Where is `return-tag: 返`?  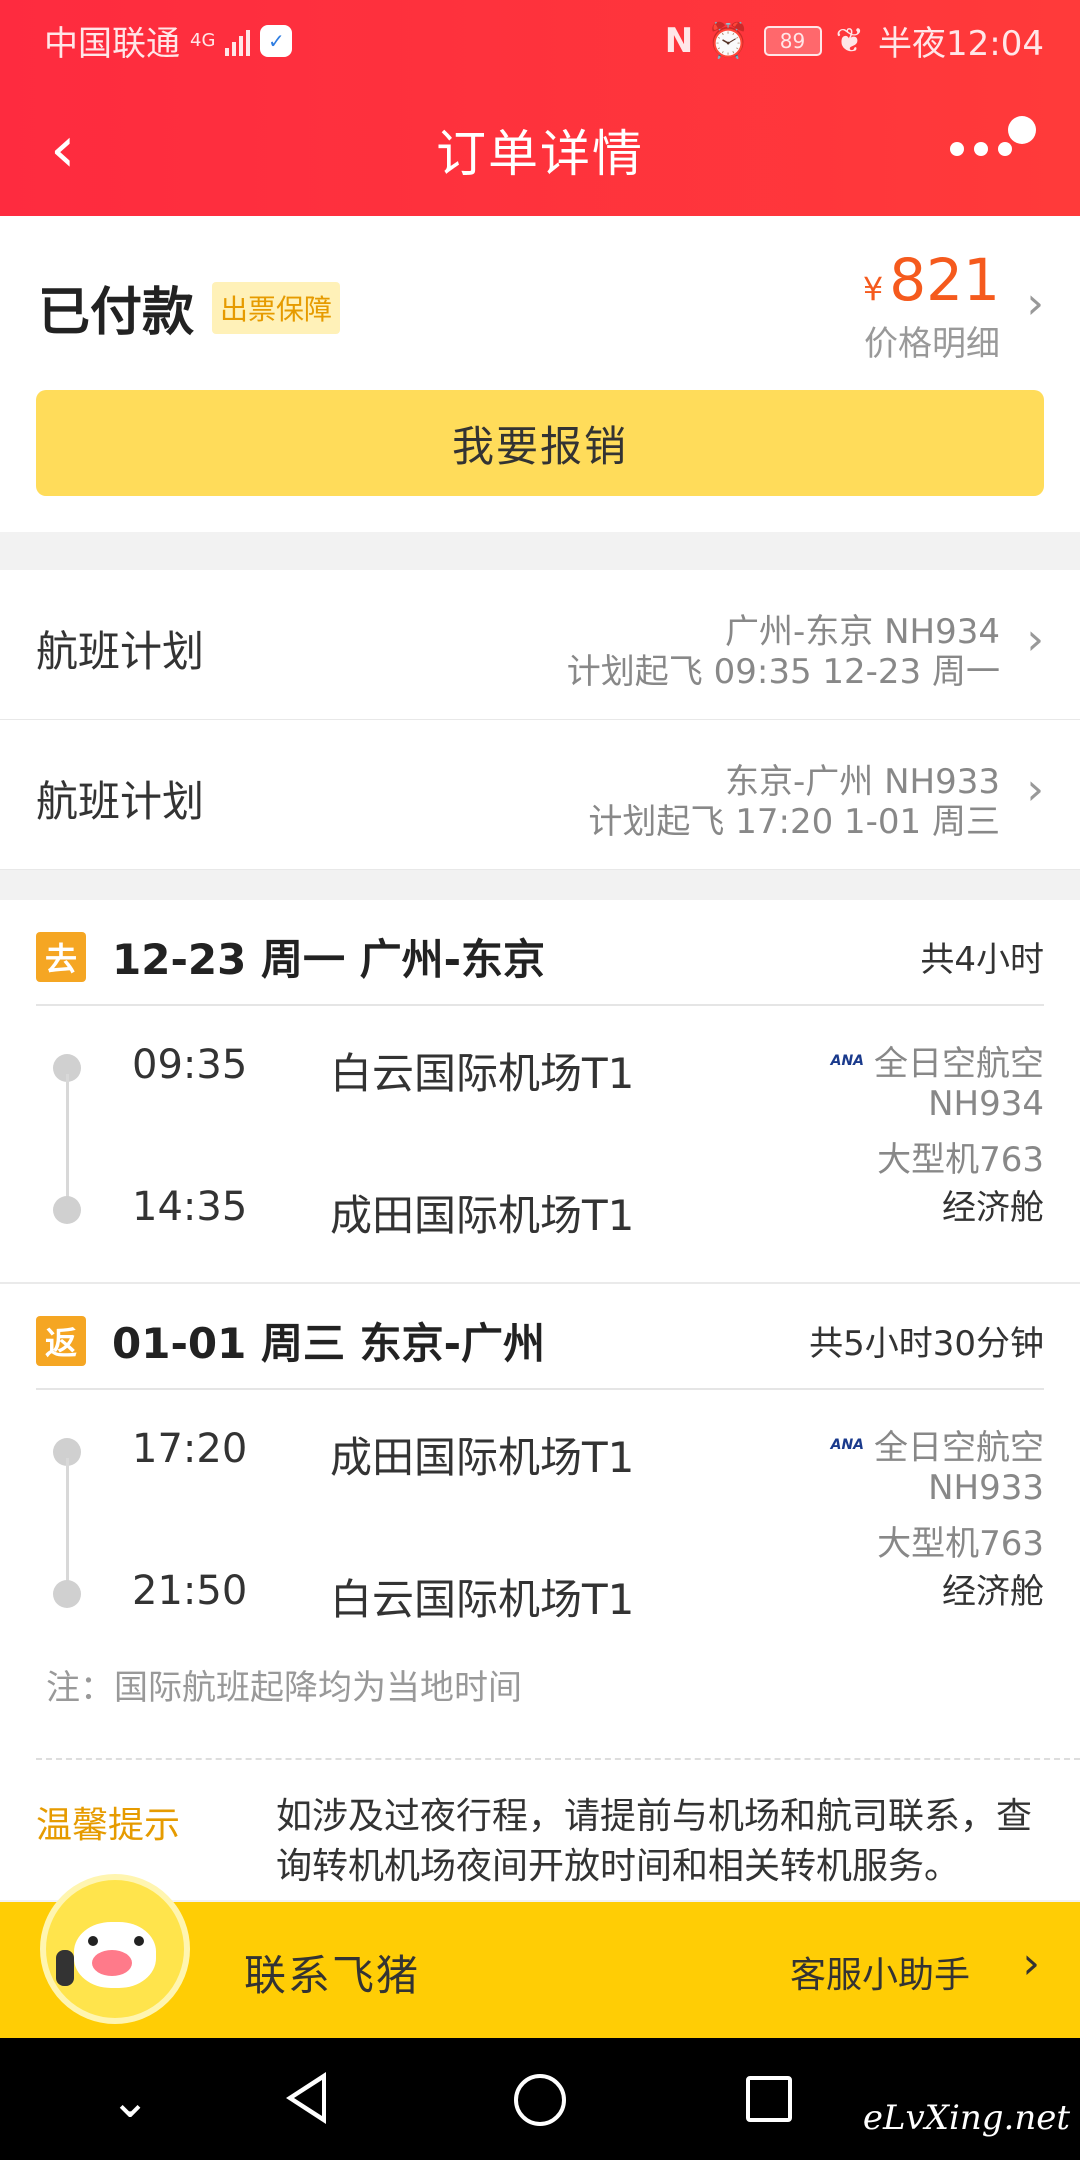 return-tag: 返 is located at coordinates (61, 1341).